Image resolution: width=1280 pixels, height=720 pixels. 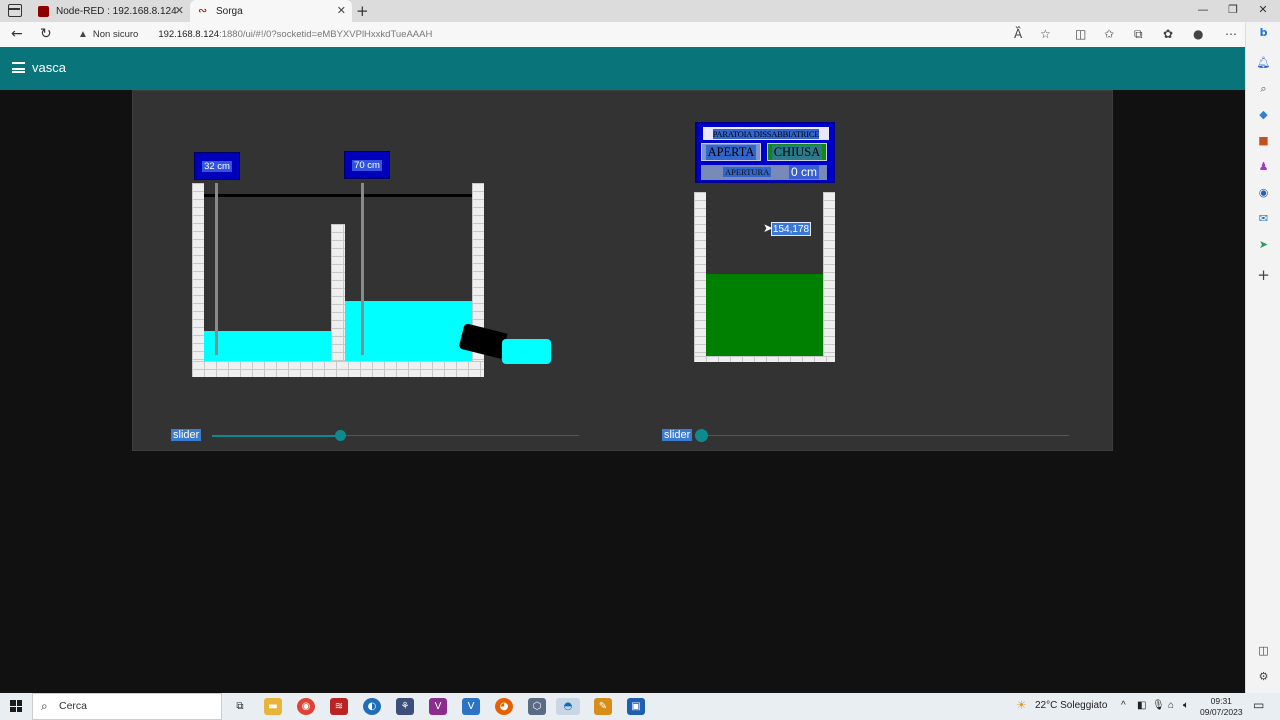 What do you see at coordinates (306, 706) in the screenshot?
I see `chrome-icon: ◉` at bounding box center [306, 706].